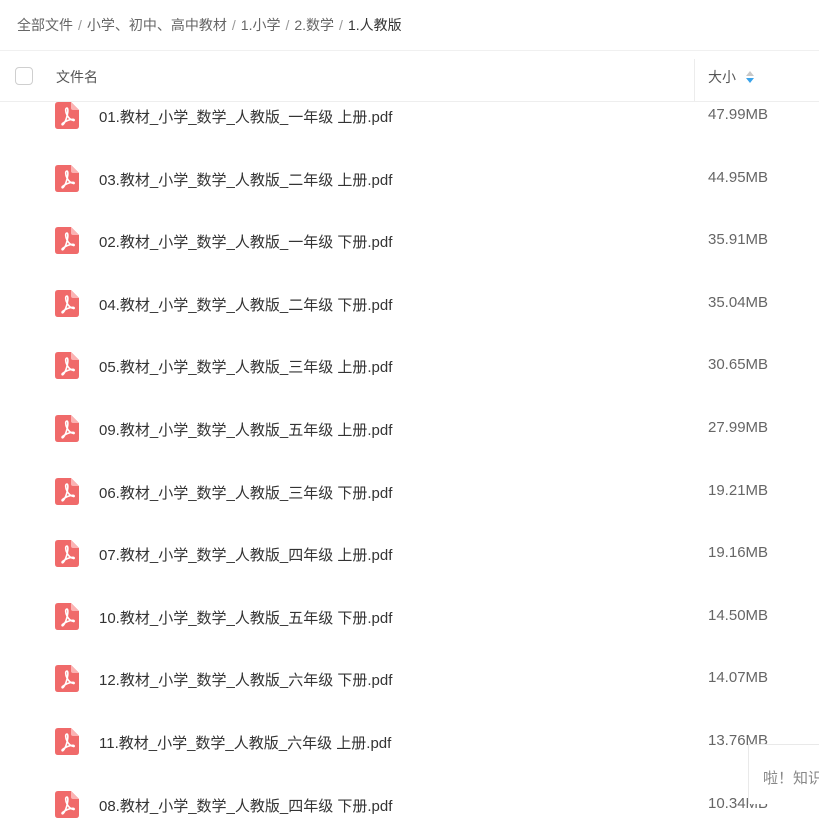 This screenshot has width=819, height=819. I want to click on file-name: 08.教材_小学_数学_人教版_四年级 下册.pdf, so click(245, 805).